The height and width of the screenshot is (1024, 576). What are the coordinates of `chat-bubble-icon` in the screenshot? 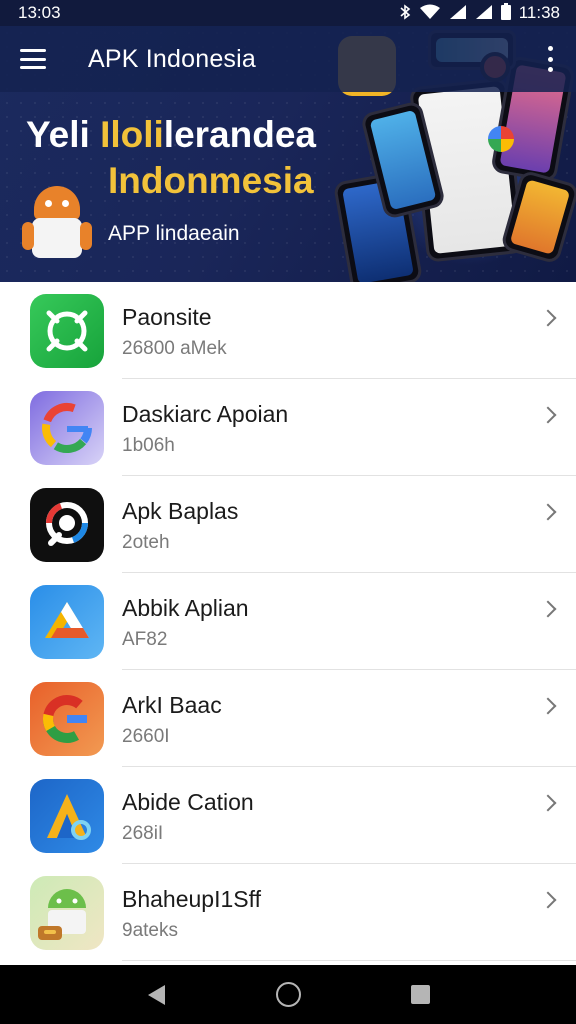 It's located at (67, 330).